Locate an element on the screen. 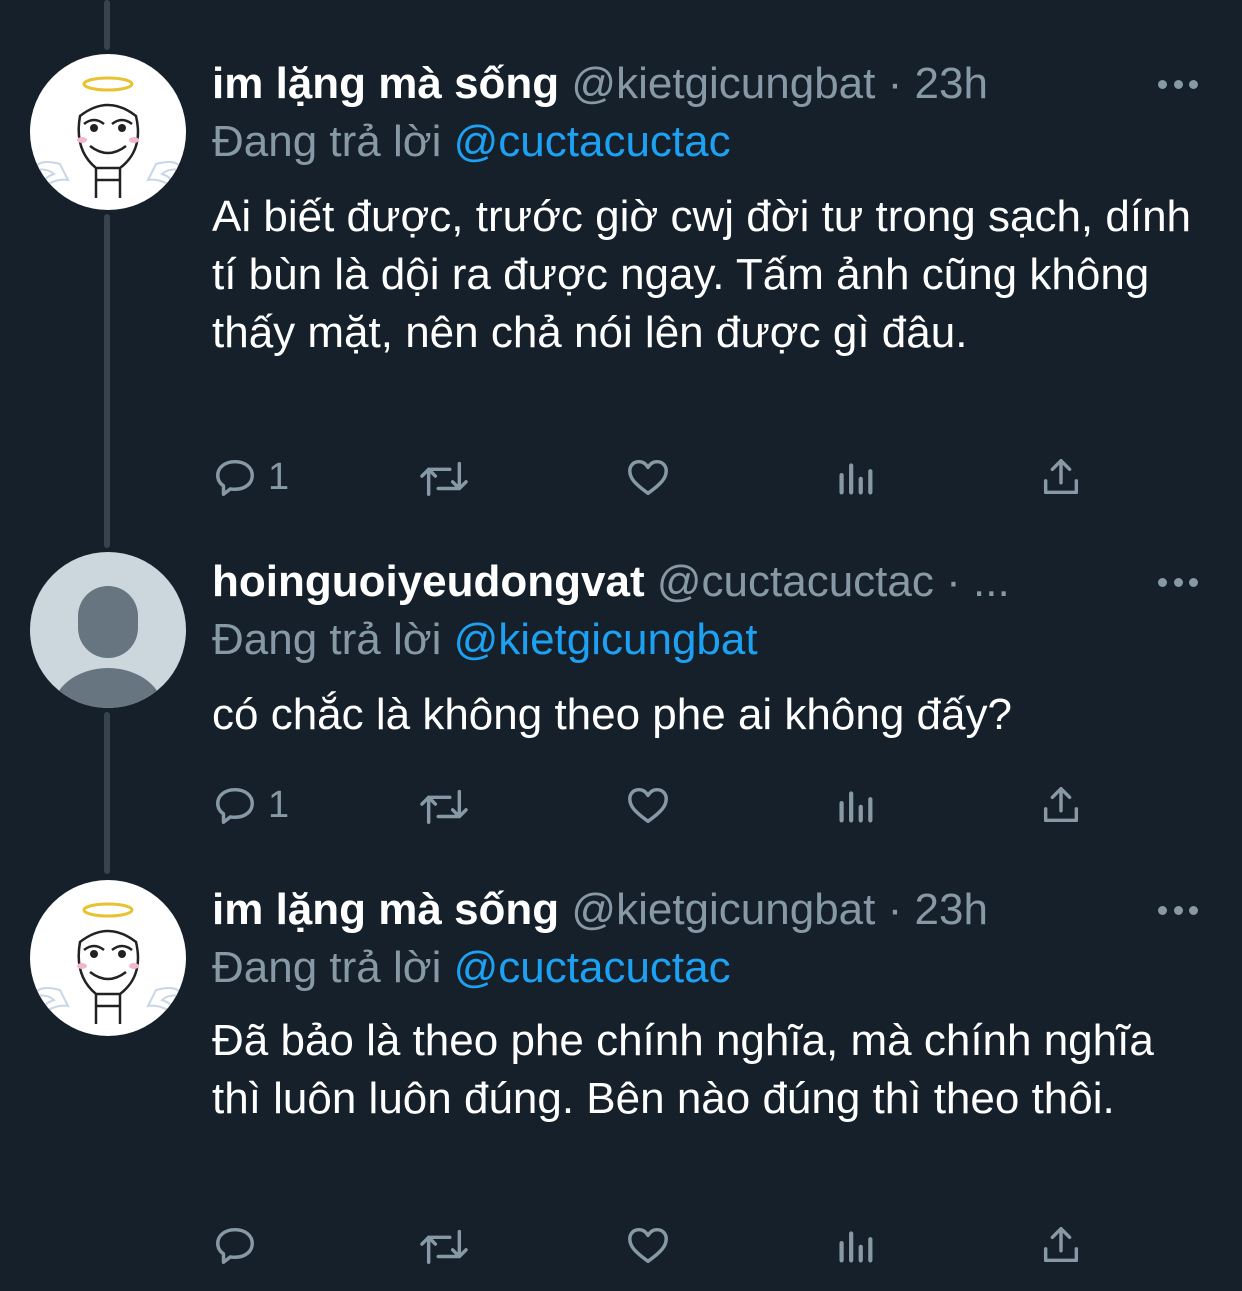  reply-mention-link: @kietgicungbat is located at coordinates (606, 639).